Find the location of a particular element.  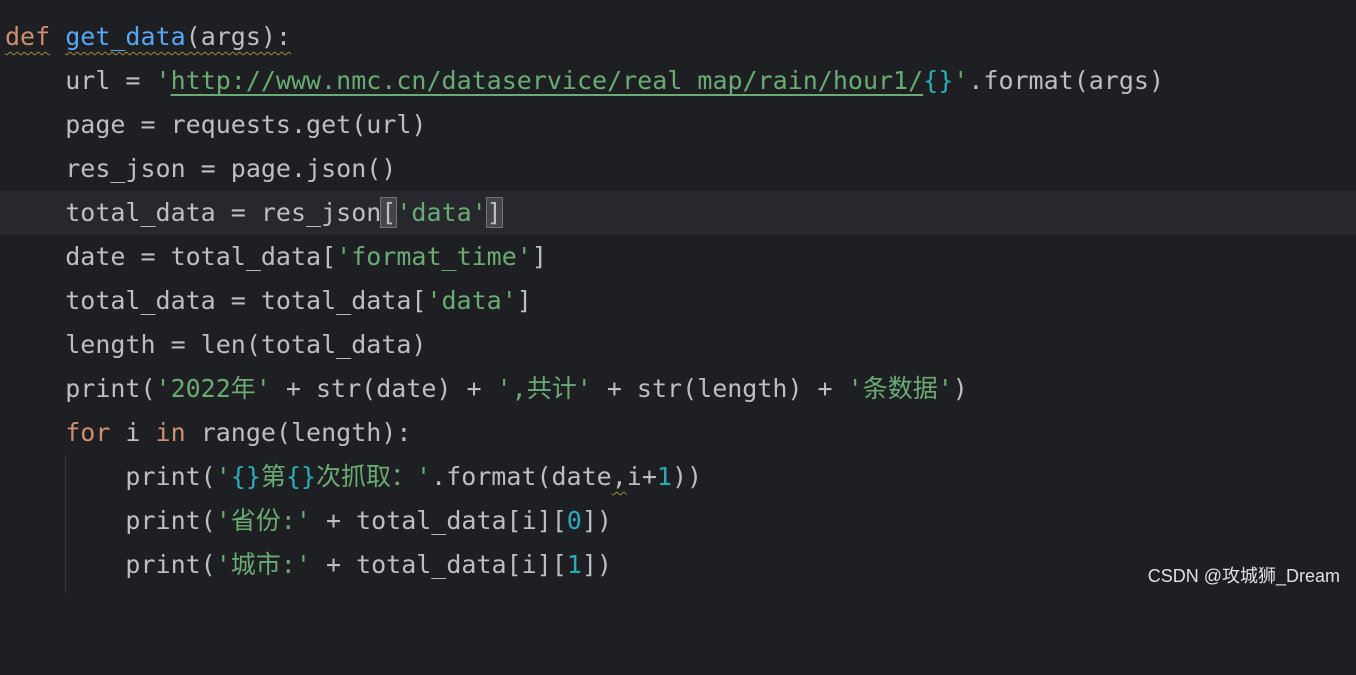

code-line-5-current: total_data = res_json['data'] is located at coordinates (678, 213).